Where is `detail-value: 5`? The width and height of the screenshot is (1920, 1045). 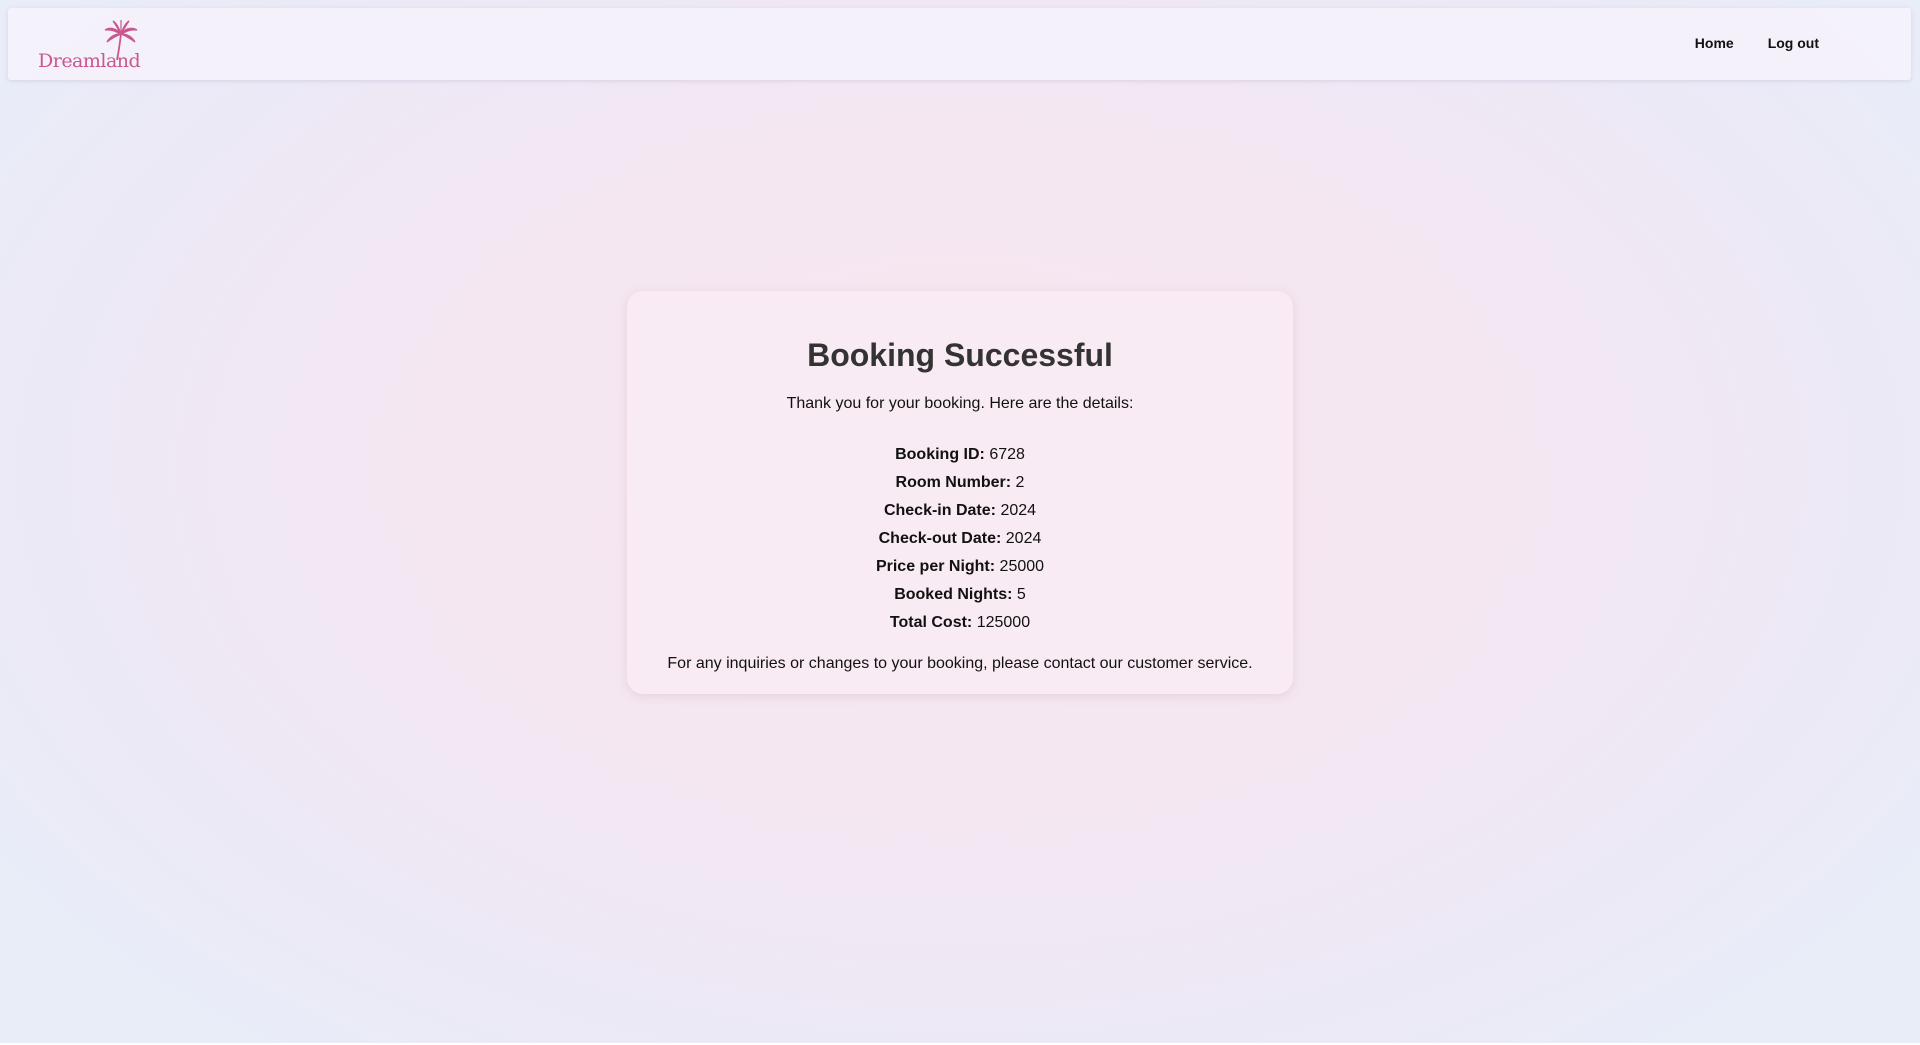 detail-value: 5 is located at coordinates (1021, 594).